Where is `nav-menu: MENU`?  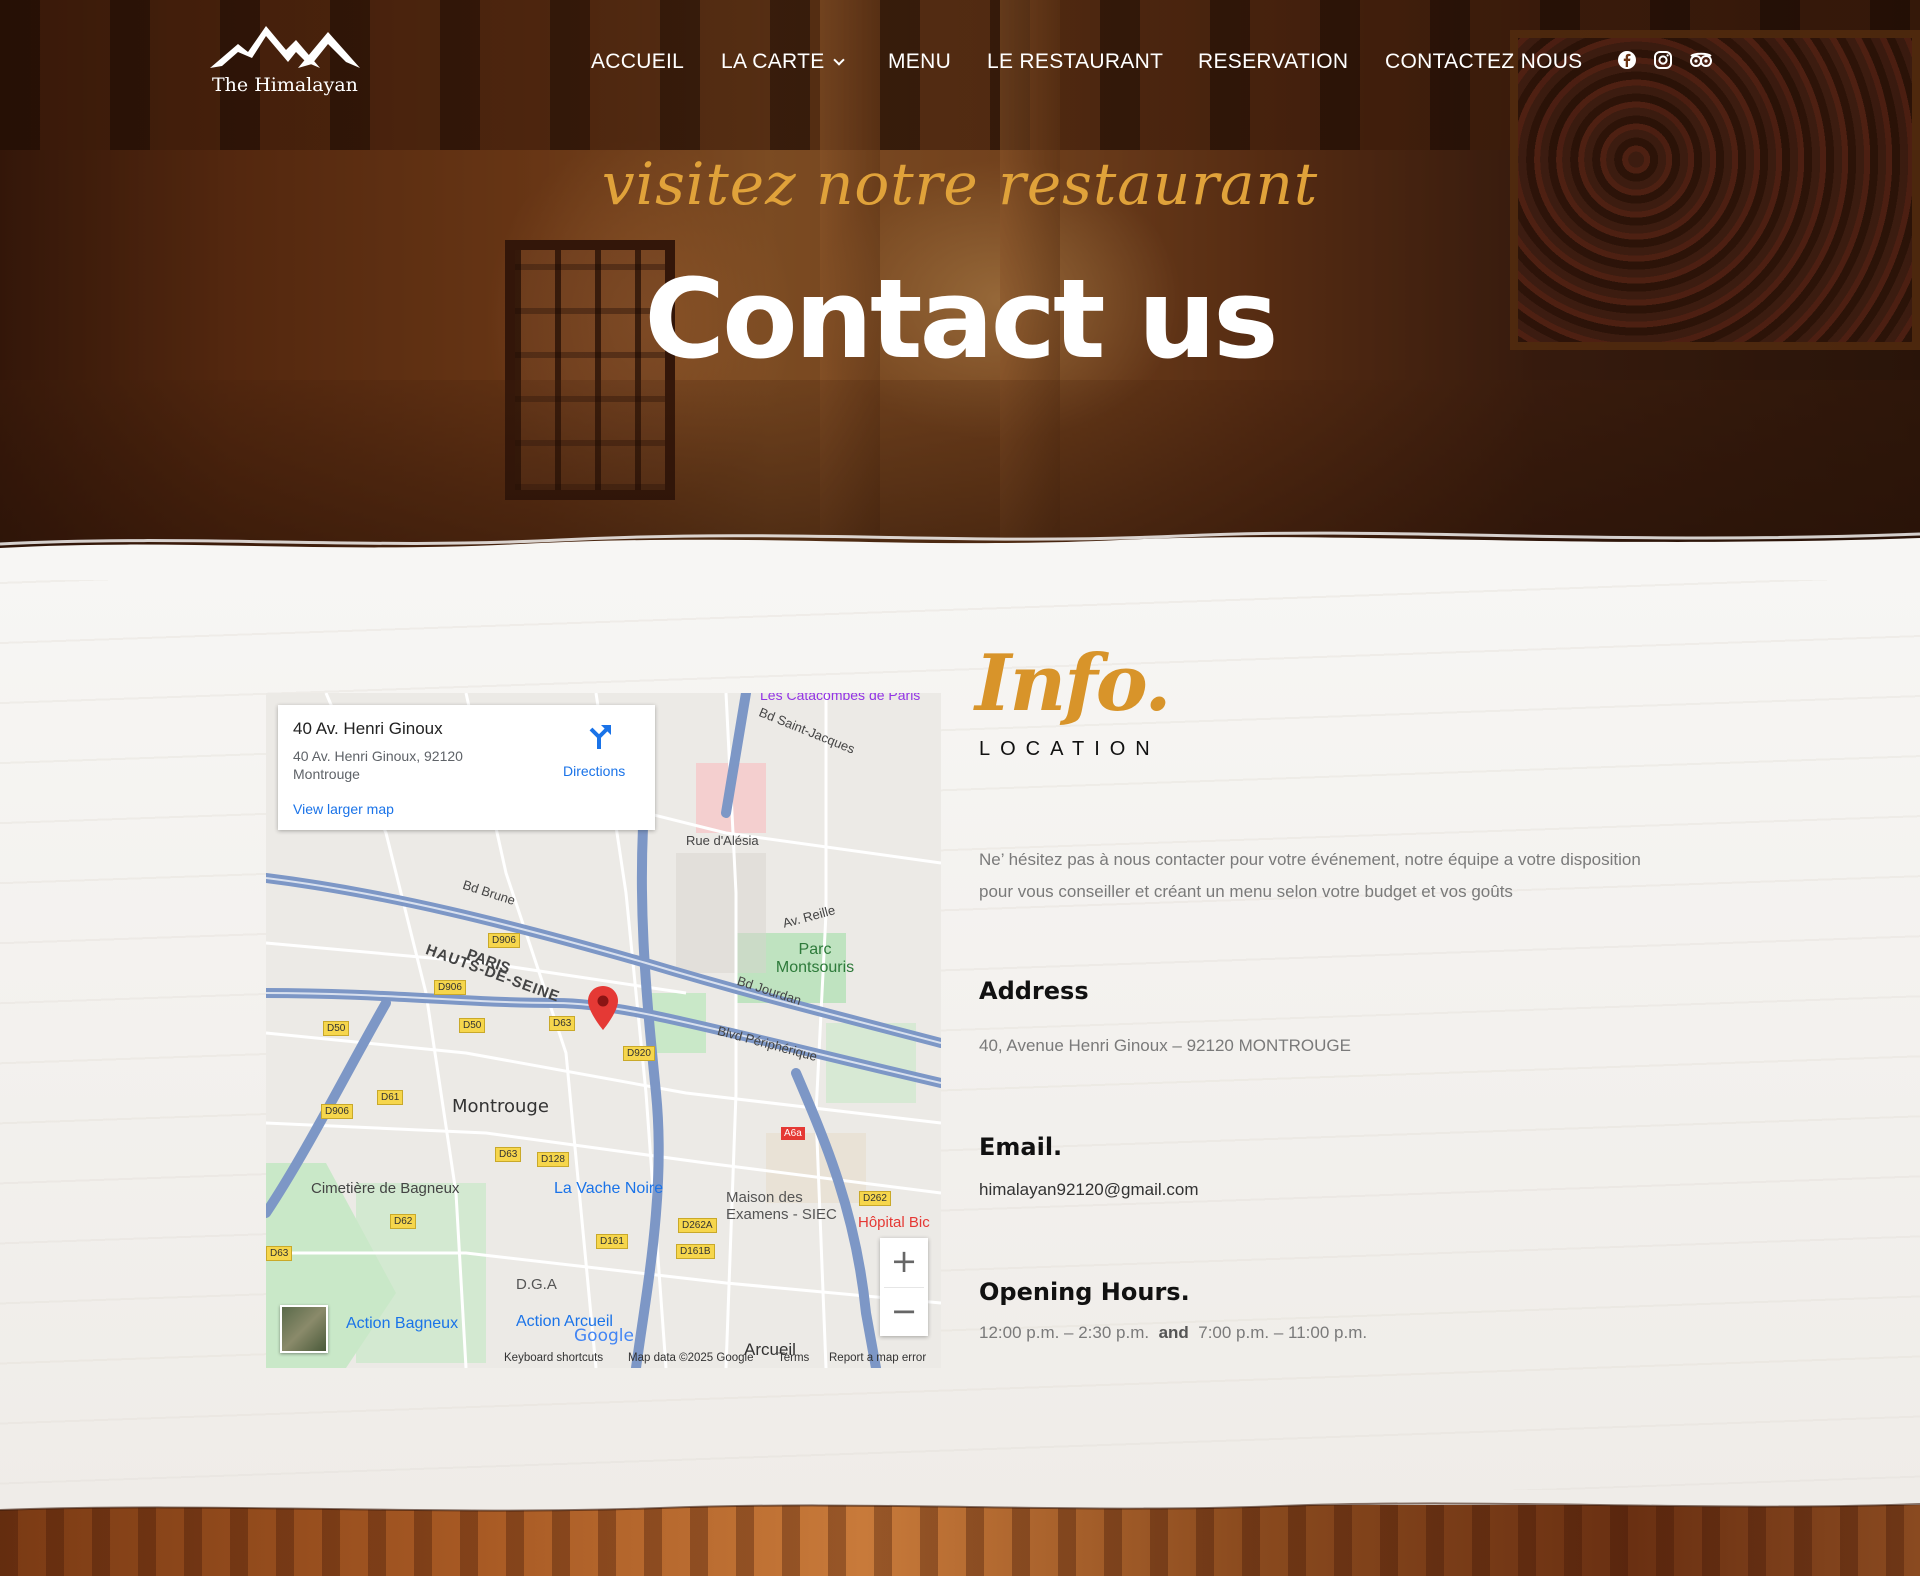 nav-menu: MENU is located at coordinates (919, 62).